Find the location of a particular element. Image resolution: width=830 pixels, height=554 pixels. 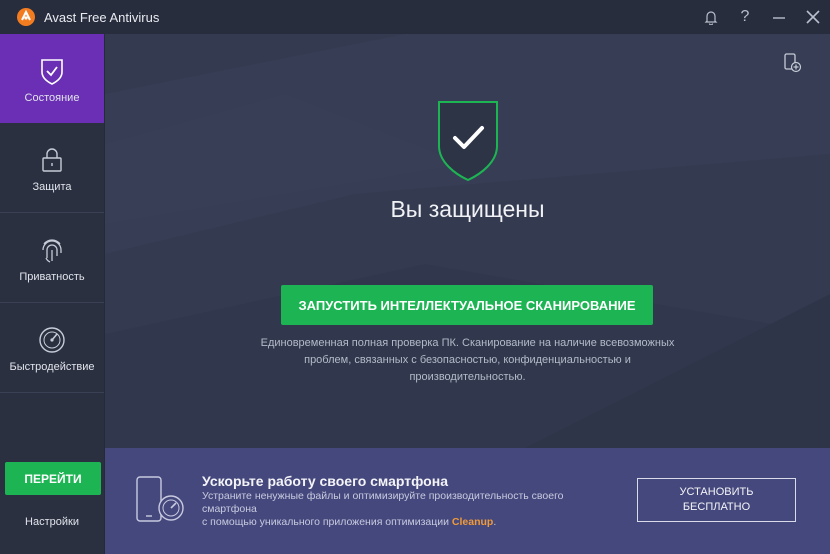

sidebar-item-status: Состояние is located at coordinates (52, 78).